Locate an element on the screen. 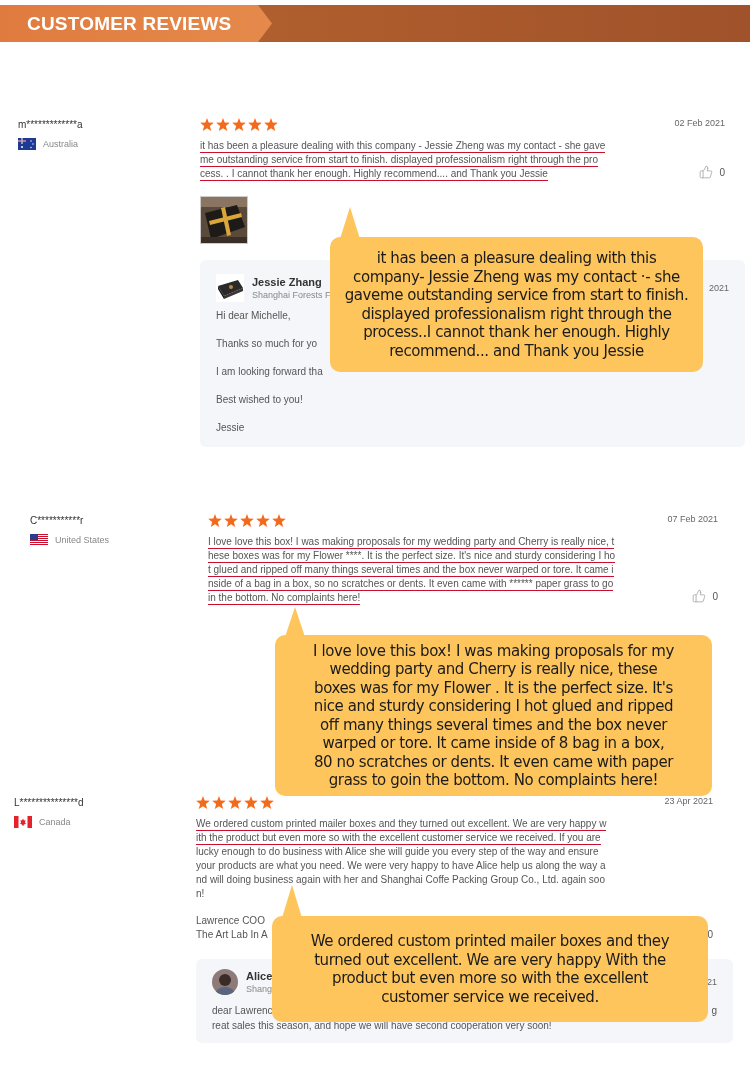 The height and width of the screenshot is (1088, 750). review-text-line: hese boxes was for my Flower ****. It is the perfect size. It's nice and sturdy considering I ho is located at coordinates (412, 556).